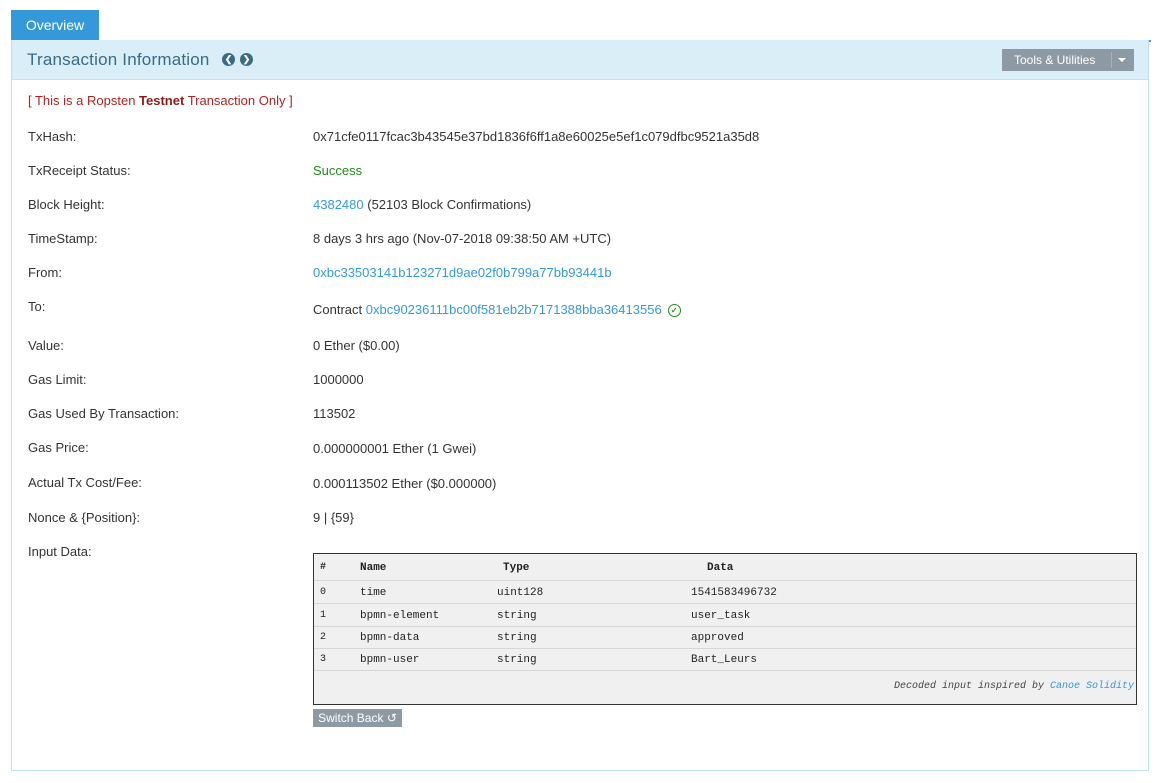 The image size is (1164, 783). Describe the element at coordinates (339, 309) in the screenshot. I see `contract-prefix: Contract` at that location.